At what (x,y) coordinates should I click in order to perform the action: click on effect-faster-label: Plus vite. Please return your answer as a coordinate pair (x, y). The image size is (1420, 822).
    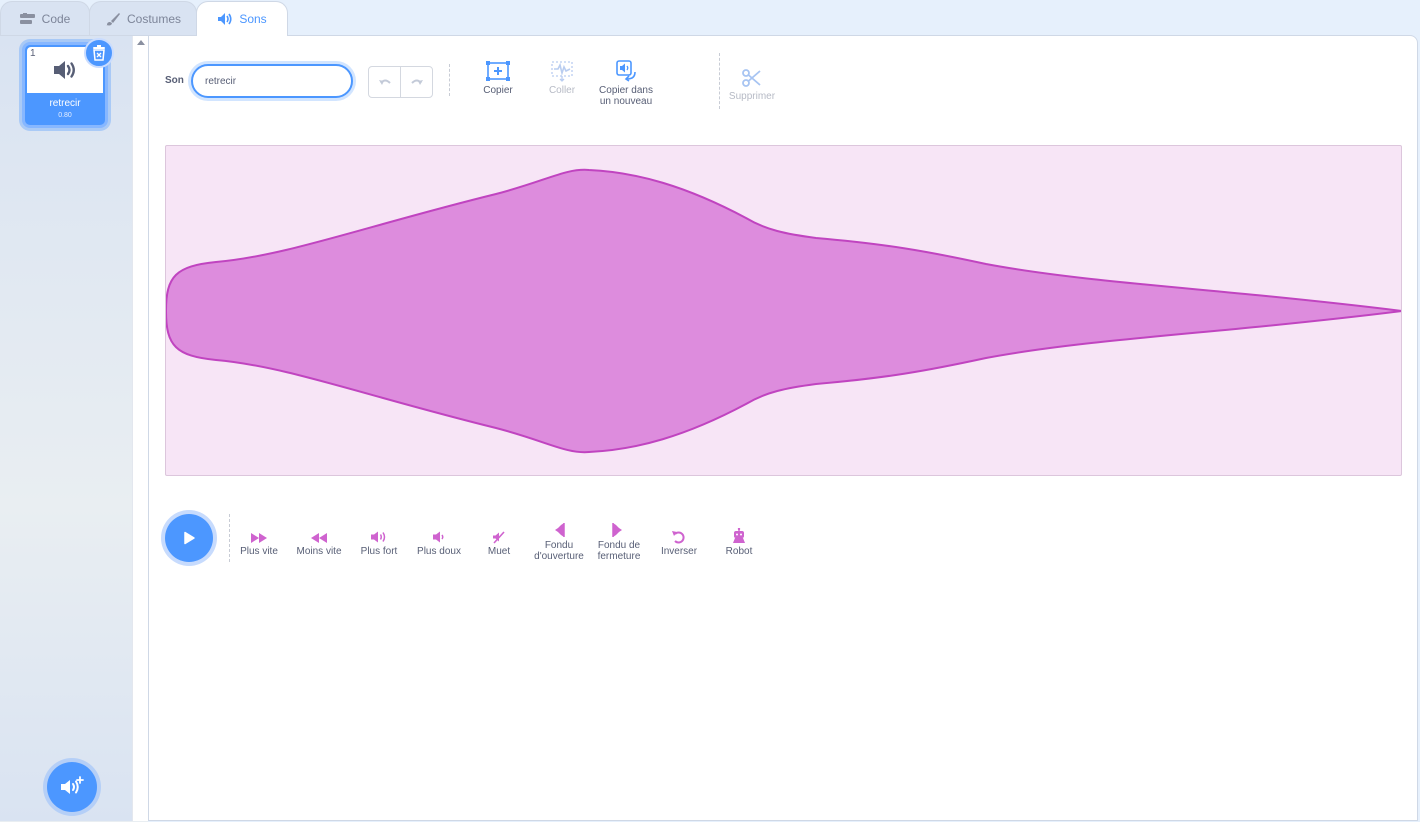
    Looking at the image, I should click on (259, 551).